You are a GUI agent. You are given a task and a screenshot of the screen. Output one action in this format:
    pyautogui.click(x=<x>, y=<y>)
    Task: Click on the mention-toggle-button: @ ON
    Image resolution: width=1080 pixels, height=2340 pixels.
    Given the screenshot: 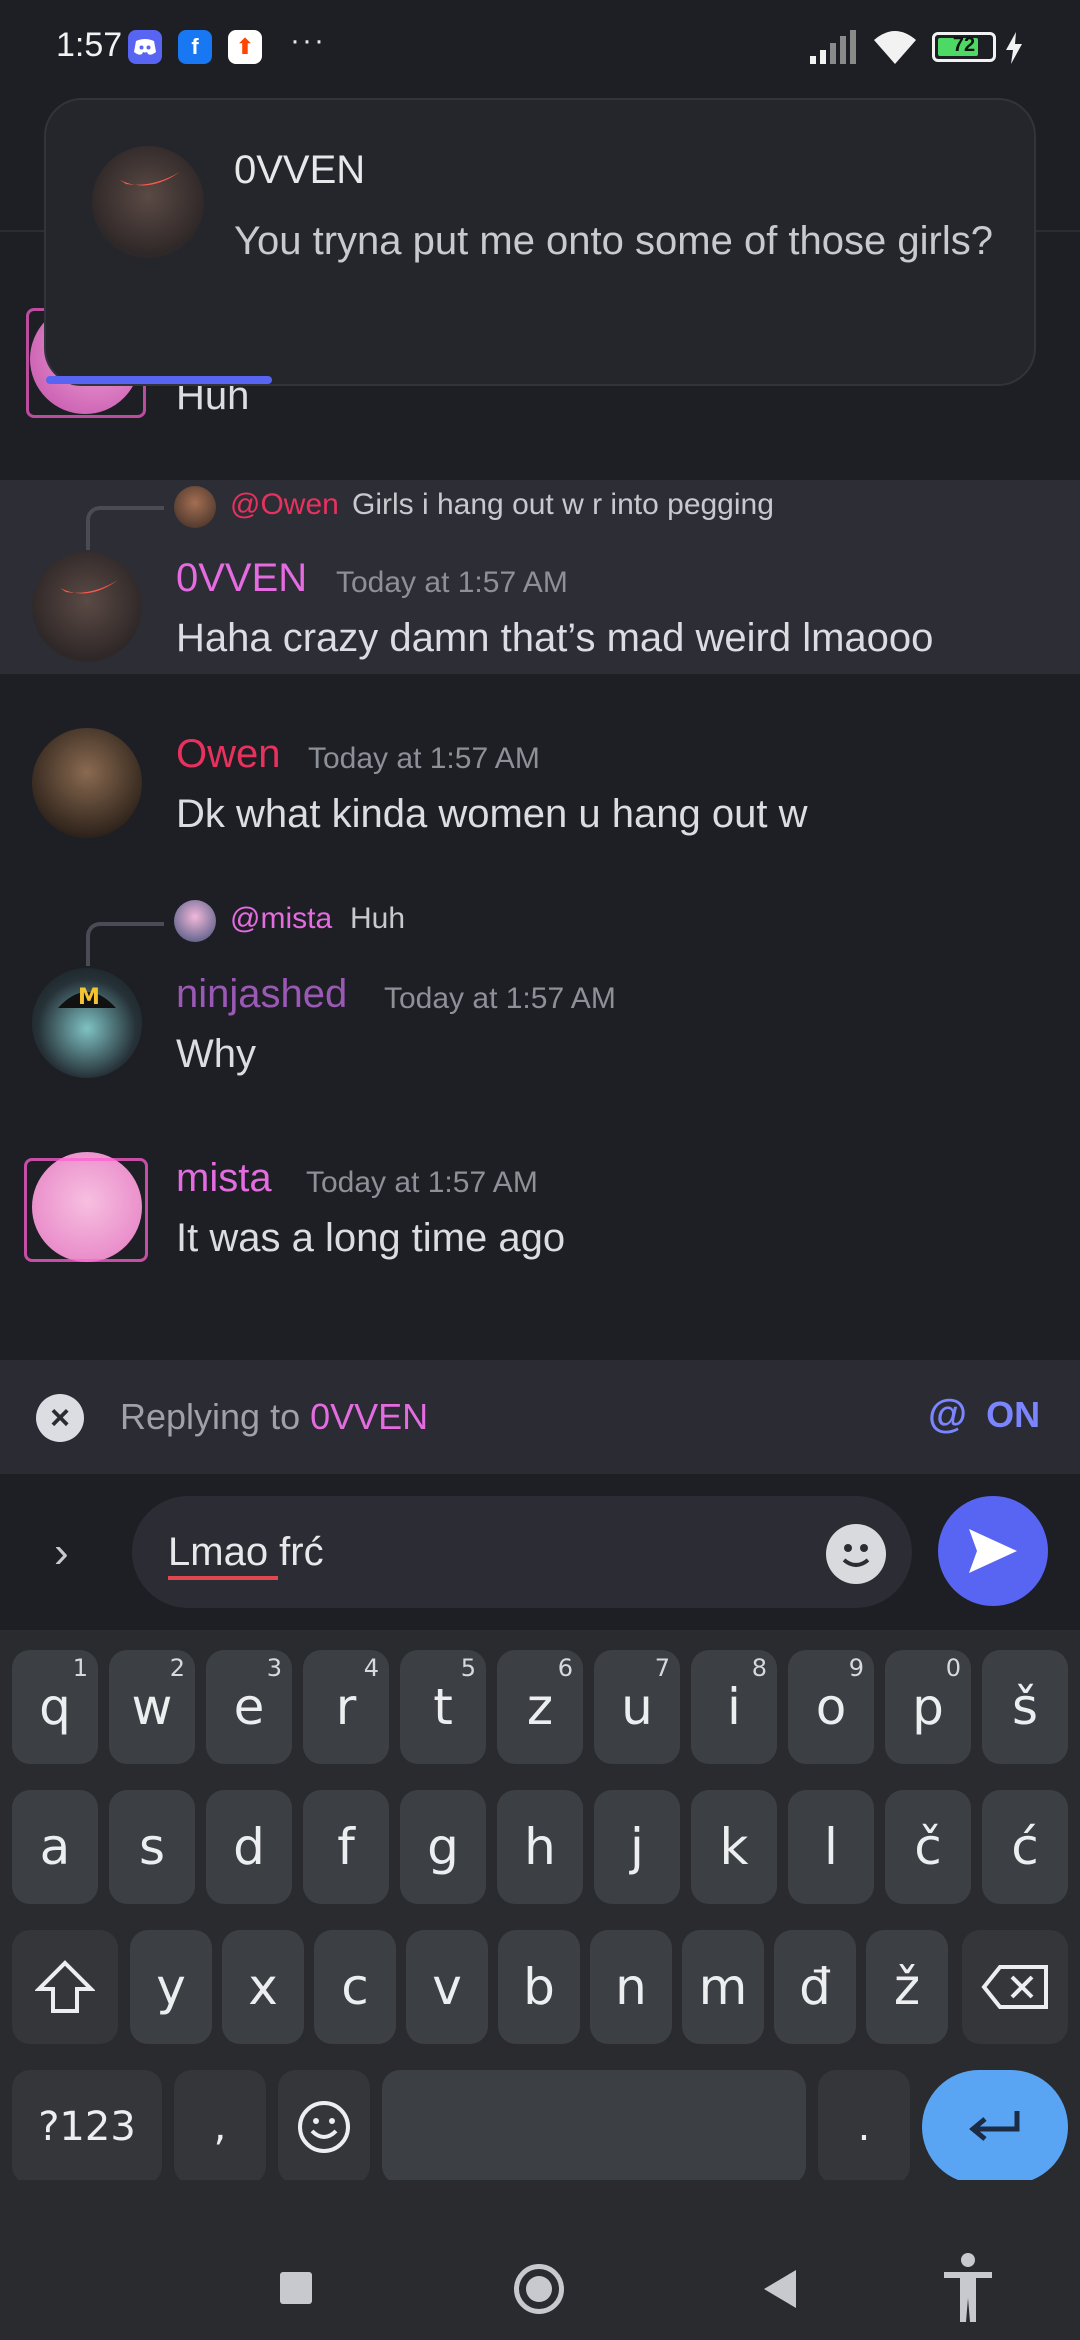 What is the action you would take?
    pyautogui.click(x=984, y=1414)
    